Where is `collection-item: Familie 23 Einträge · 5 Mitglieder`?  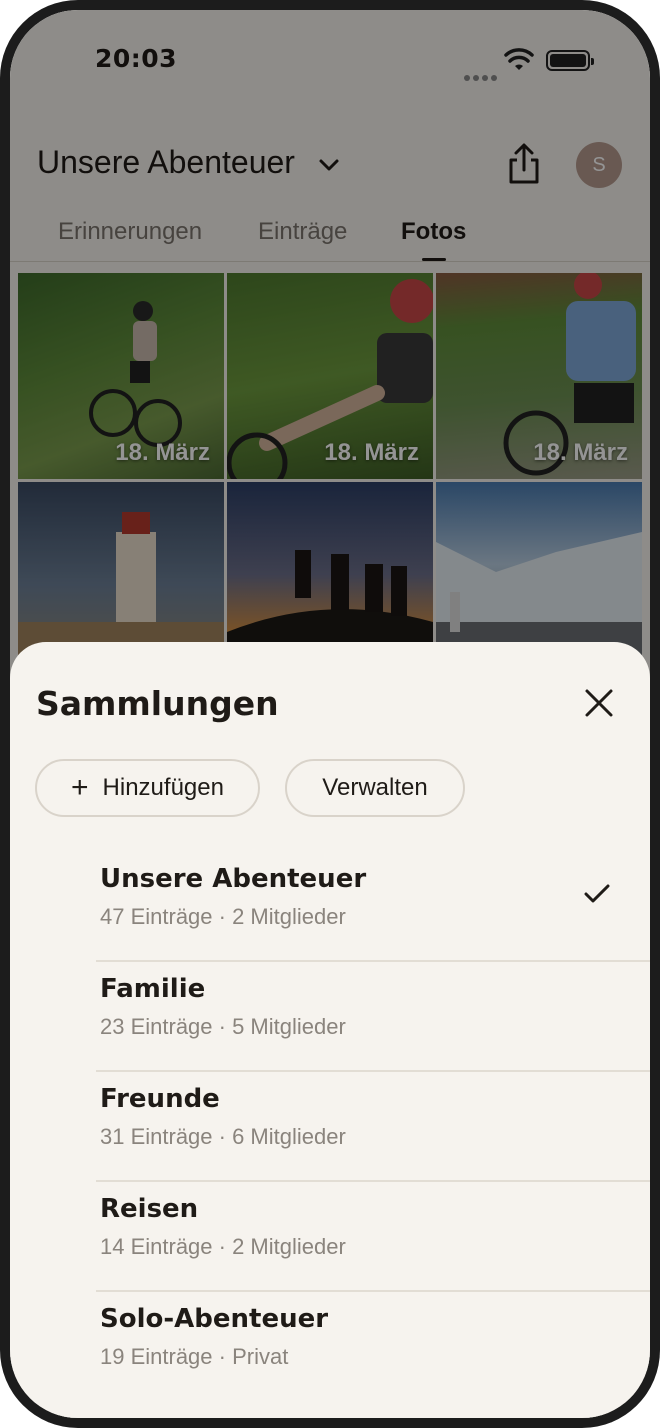
collection-item: Familie 23 Einträge · 5 Mitglieder is located at coordinates (373, 1017).